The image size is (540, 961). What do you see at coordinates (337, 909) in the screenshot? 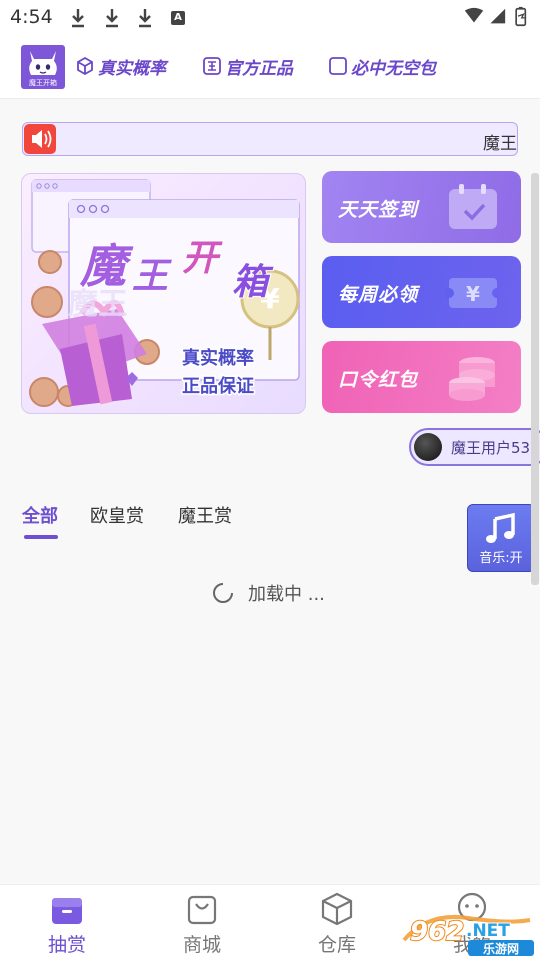
I see `package-icon` at bounding box center [337, 909].